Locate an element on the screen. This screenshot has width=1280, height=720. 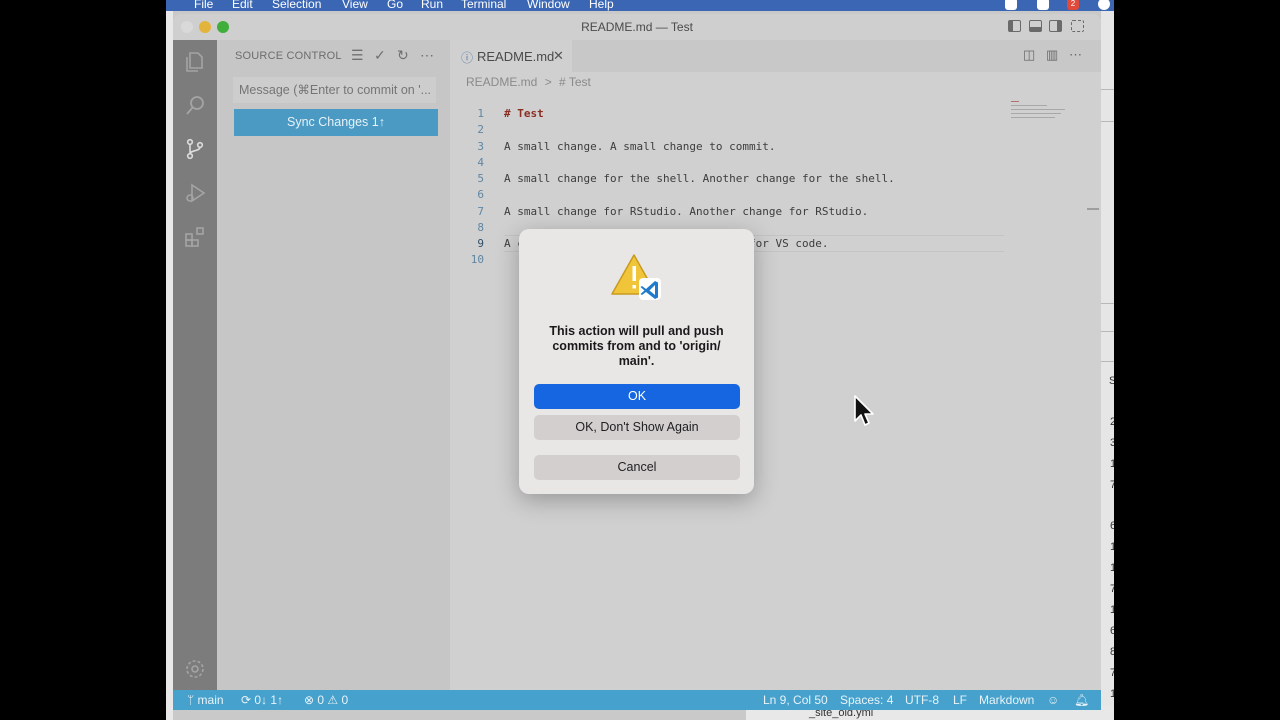
close-tab-icon: ✕ is located at coordinates (558, 56).